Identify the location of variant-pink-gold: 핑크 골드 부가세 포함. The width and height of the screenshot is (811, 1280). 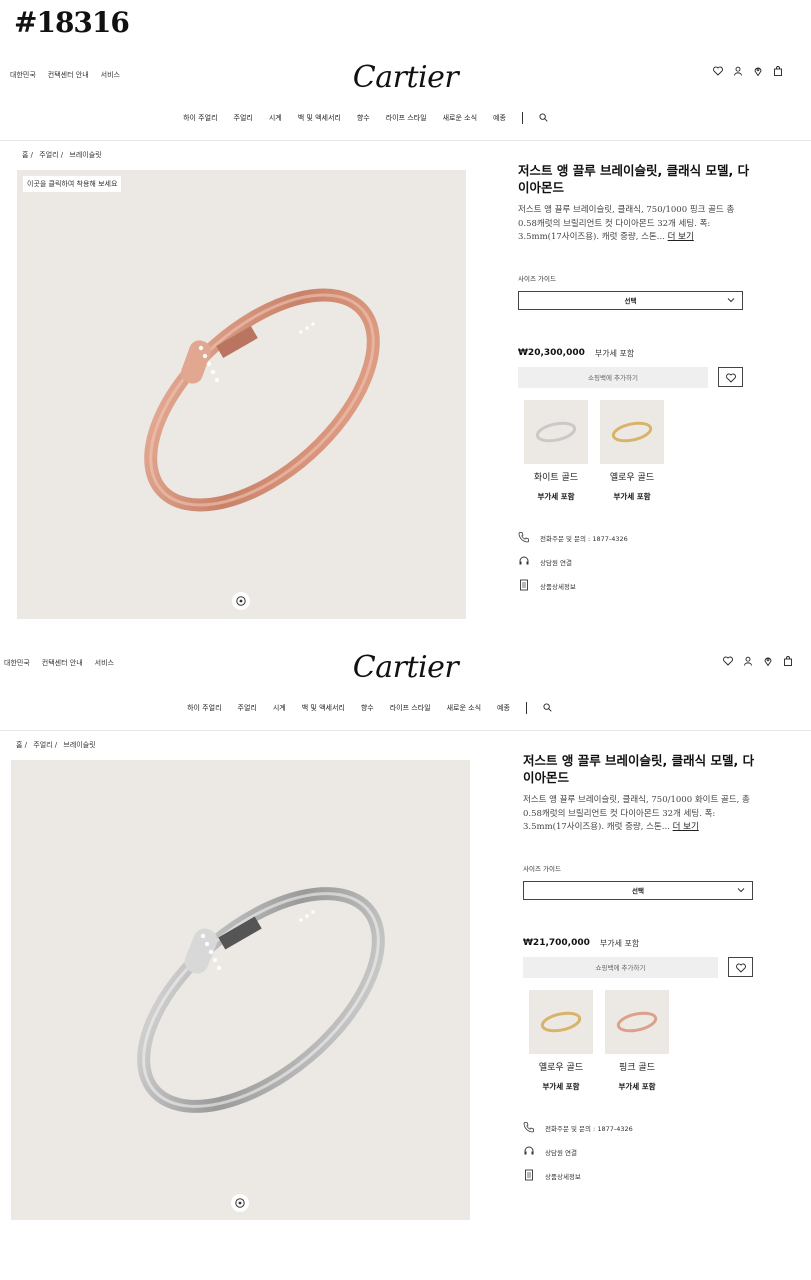
(637, 1040).